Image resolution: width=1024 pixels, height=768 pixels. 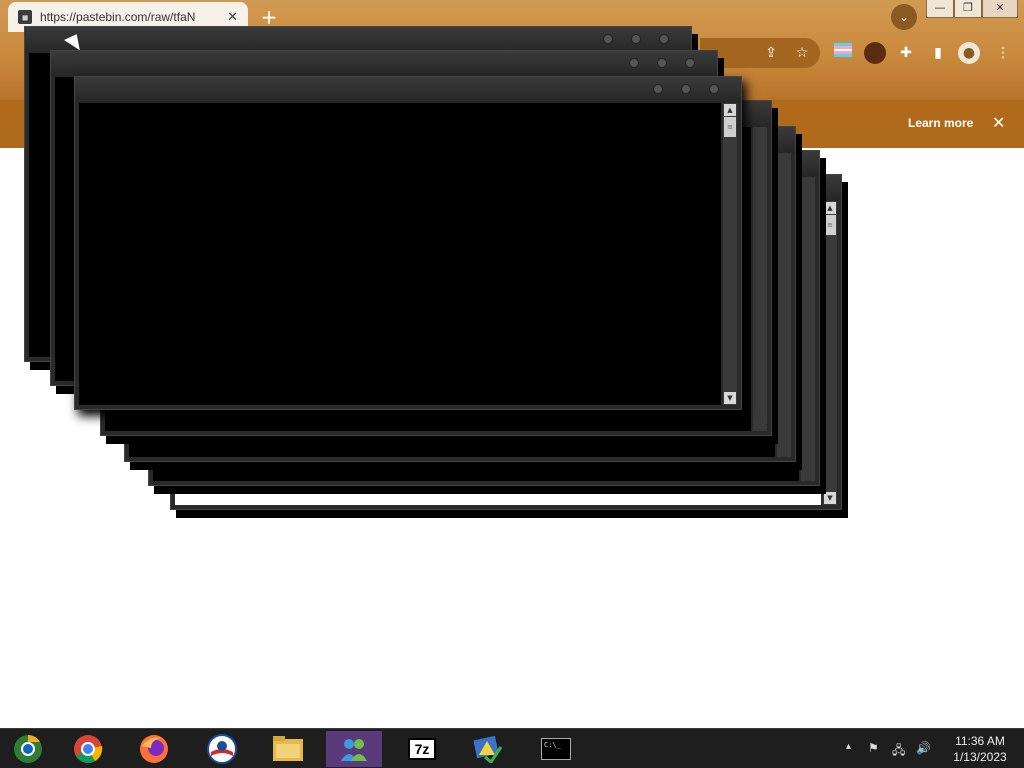 What do you see at coordinates (232, 17) in the screenshot?
I see `tab-close-button: ✕` at bounding box center [232, 17].